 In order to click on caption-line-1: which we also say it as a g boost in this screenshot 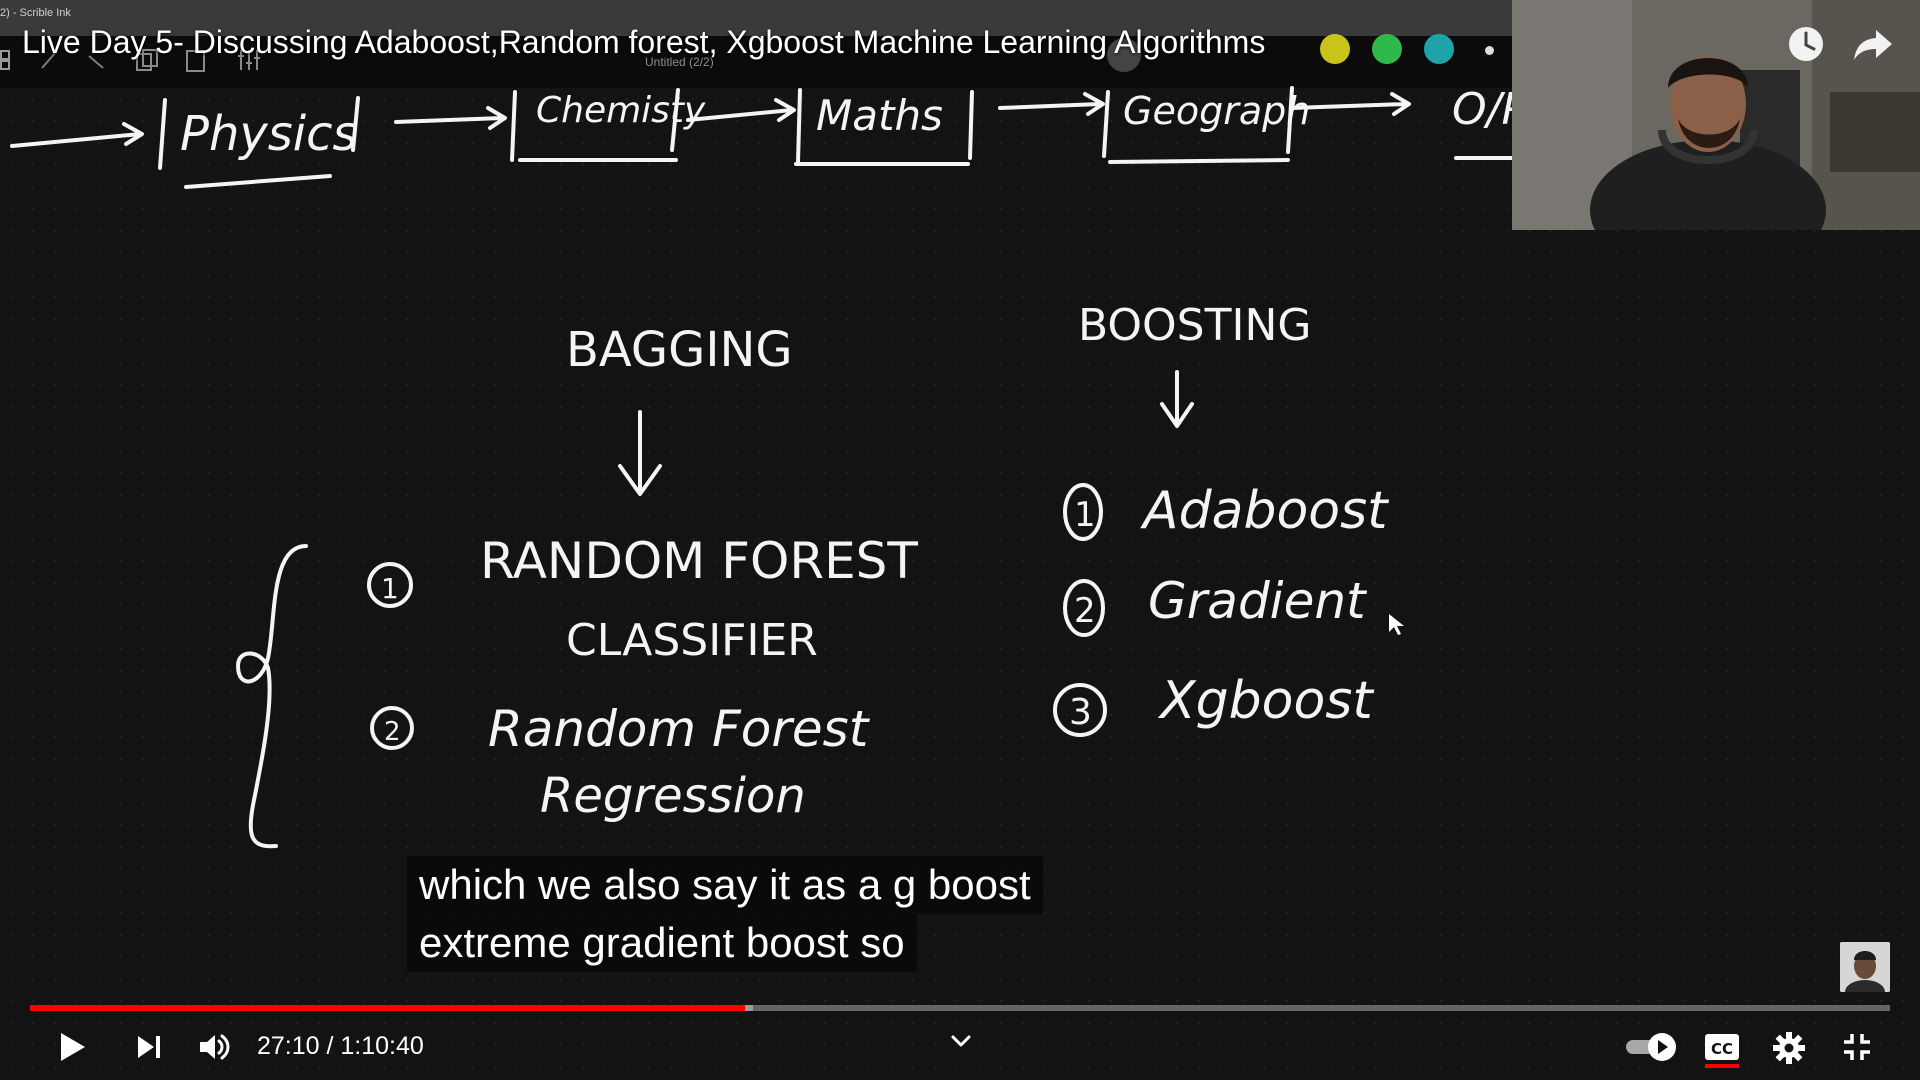, I will do `click(725, 885)`.